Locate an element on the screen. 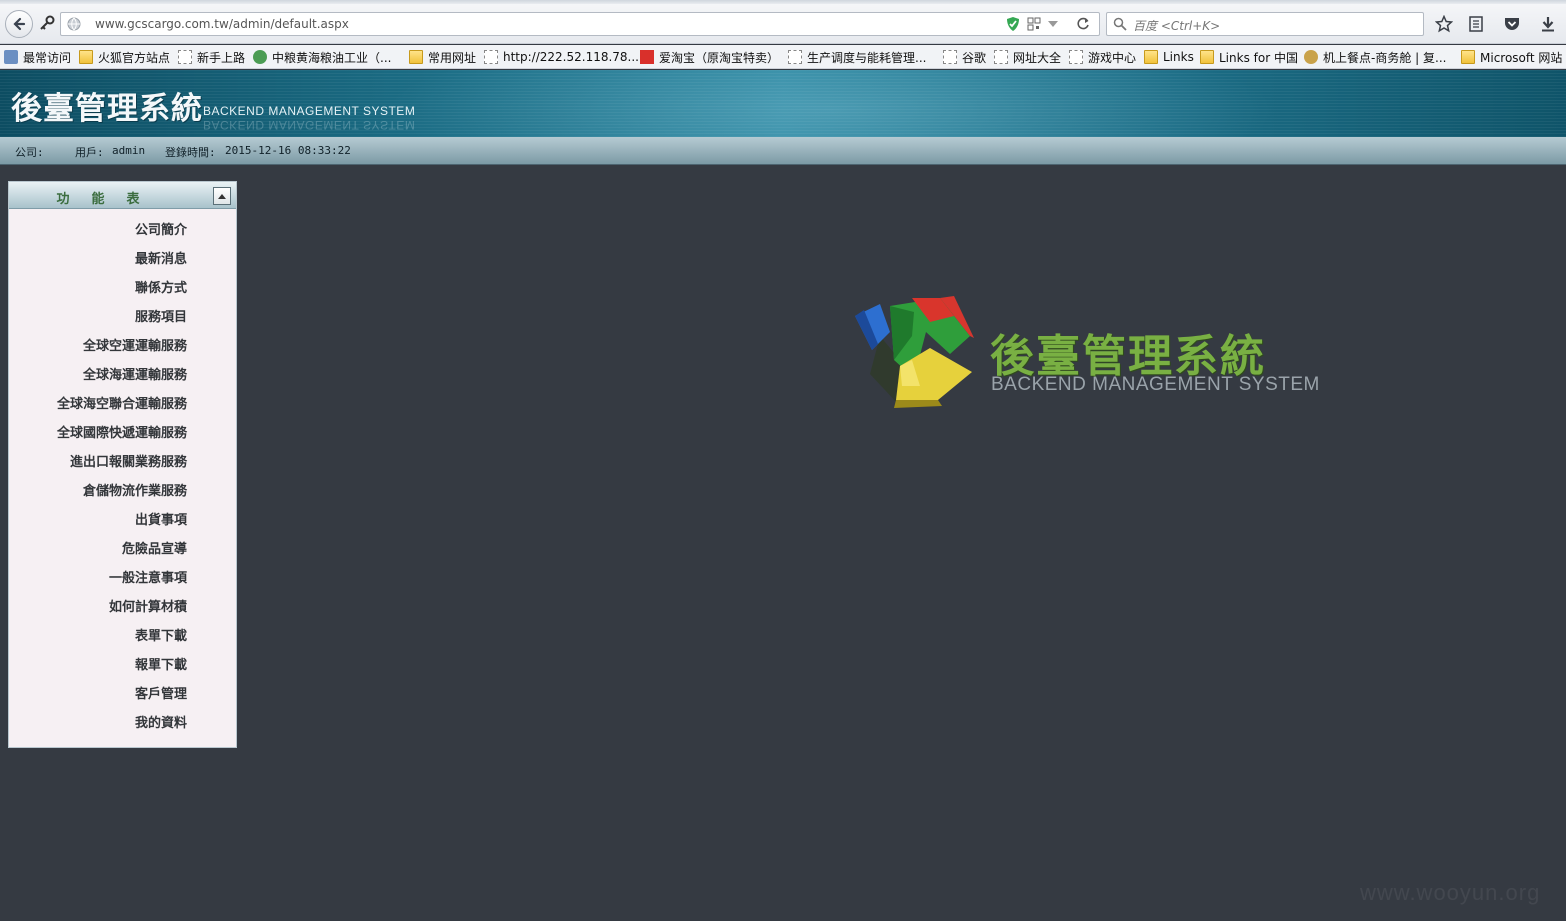 The image size is (1566, 921). address-bar: www.gcscargo.com.tw/admin/default.aspx is located at coordinates (580, 24).